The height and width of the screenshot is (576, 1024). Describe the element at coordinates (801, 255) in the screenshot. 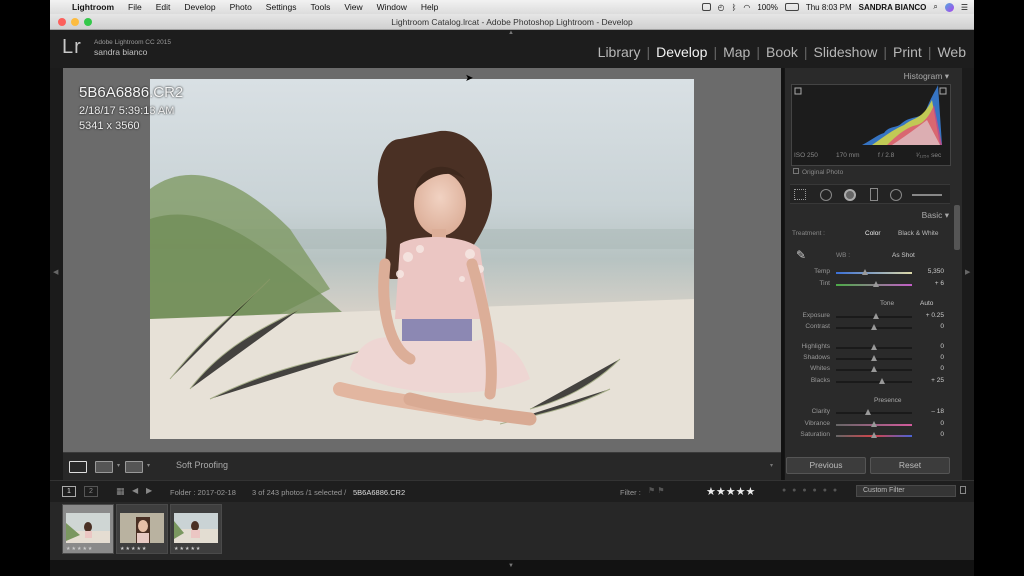

I see `white-balance-eyedropper-icon: ✎` at that location.